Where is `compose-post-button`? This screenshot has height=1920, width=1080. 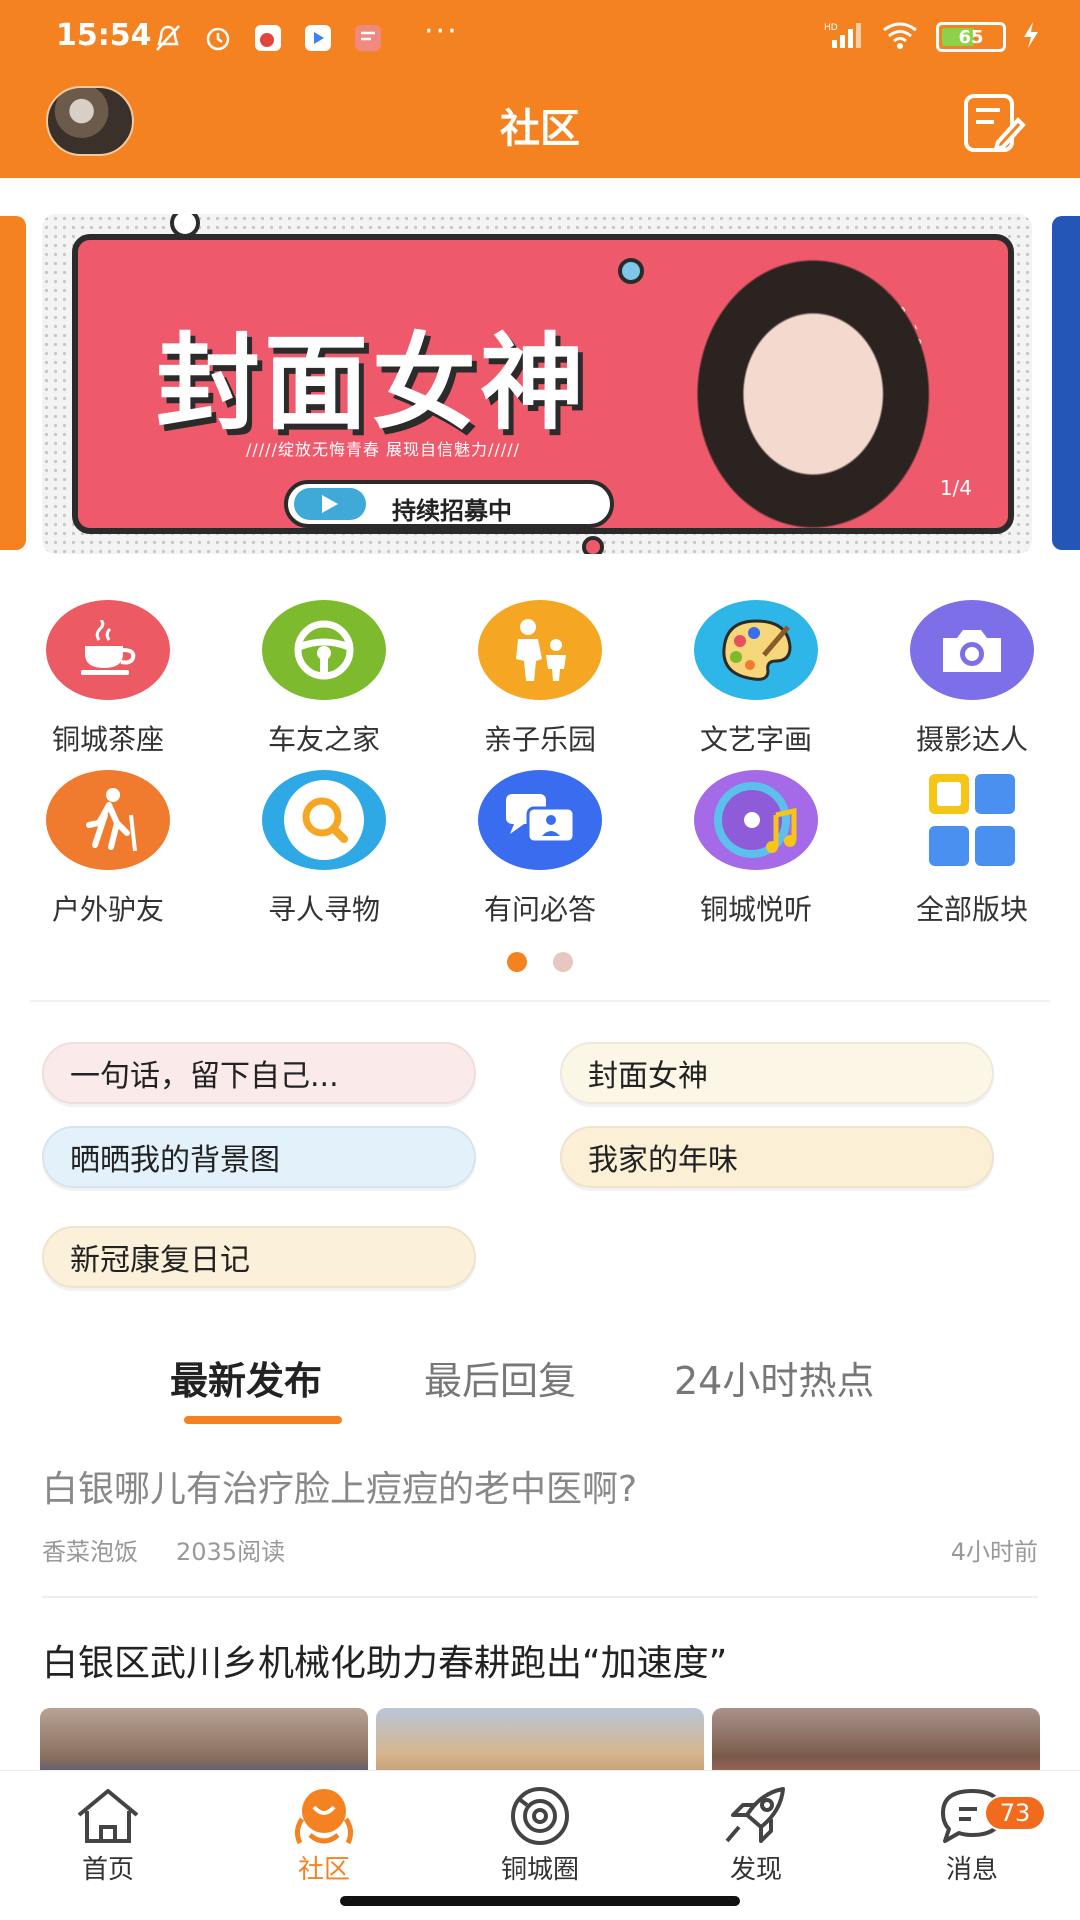 compose-post-button is located at coordinates (993, 123).